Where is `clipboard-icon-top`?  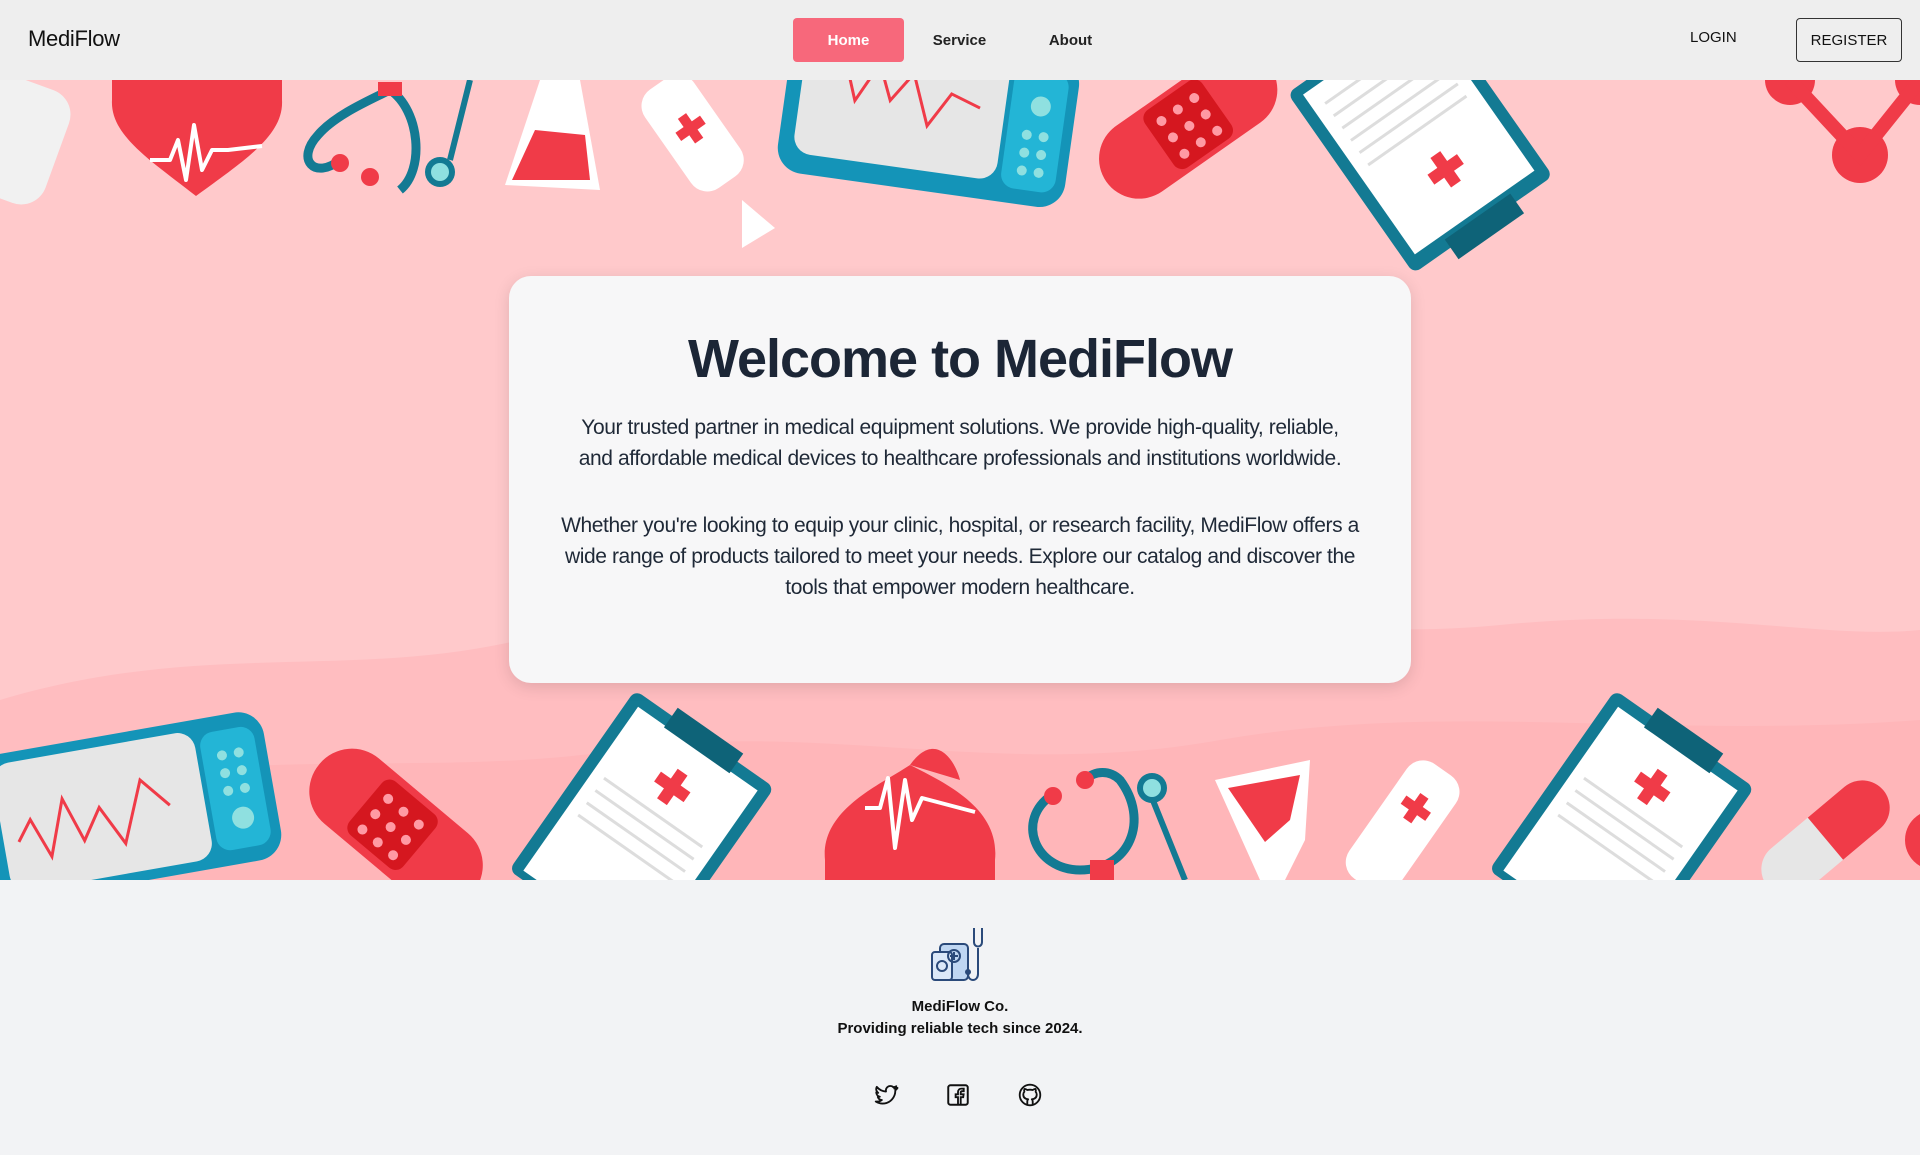
clipboard-icon-top is located at coordinates (1420, 175).